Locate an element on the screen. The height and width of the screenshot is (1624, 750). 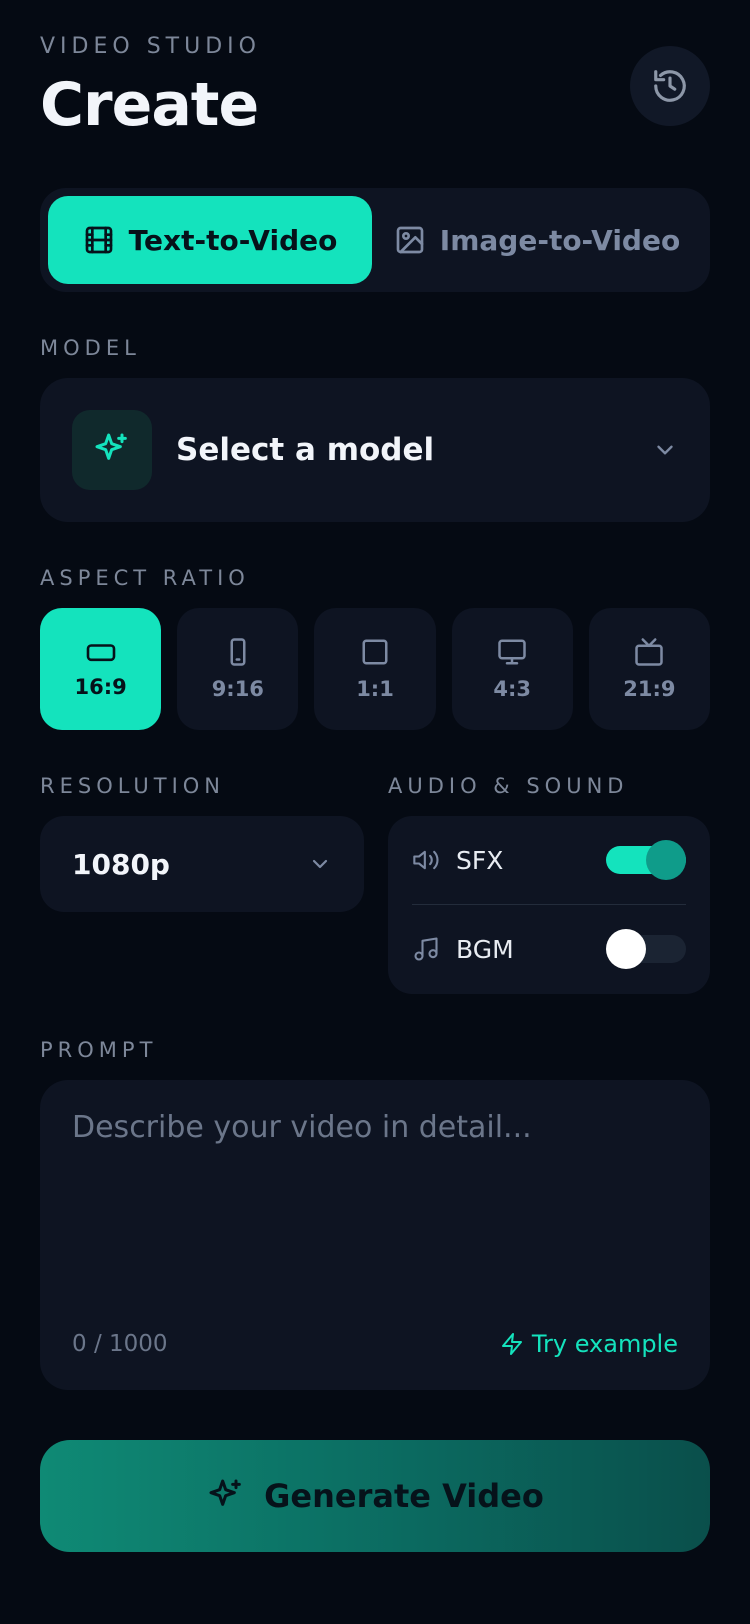
ratio-option-1-1: 1:1 is located at coordinates (375, 669).